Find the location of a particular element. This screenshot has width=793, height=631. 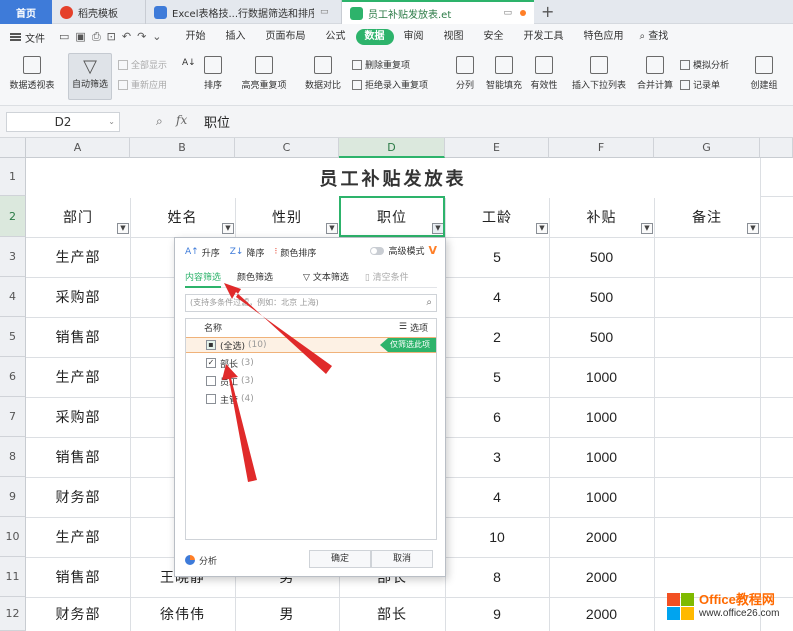

watermark: Office教程网 www.office26.com is located at coordinates (727, 607).